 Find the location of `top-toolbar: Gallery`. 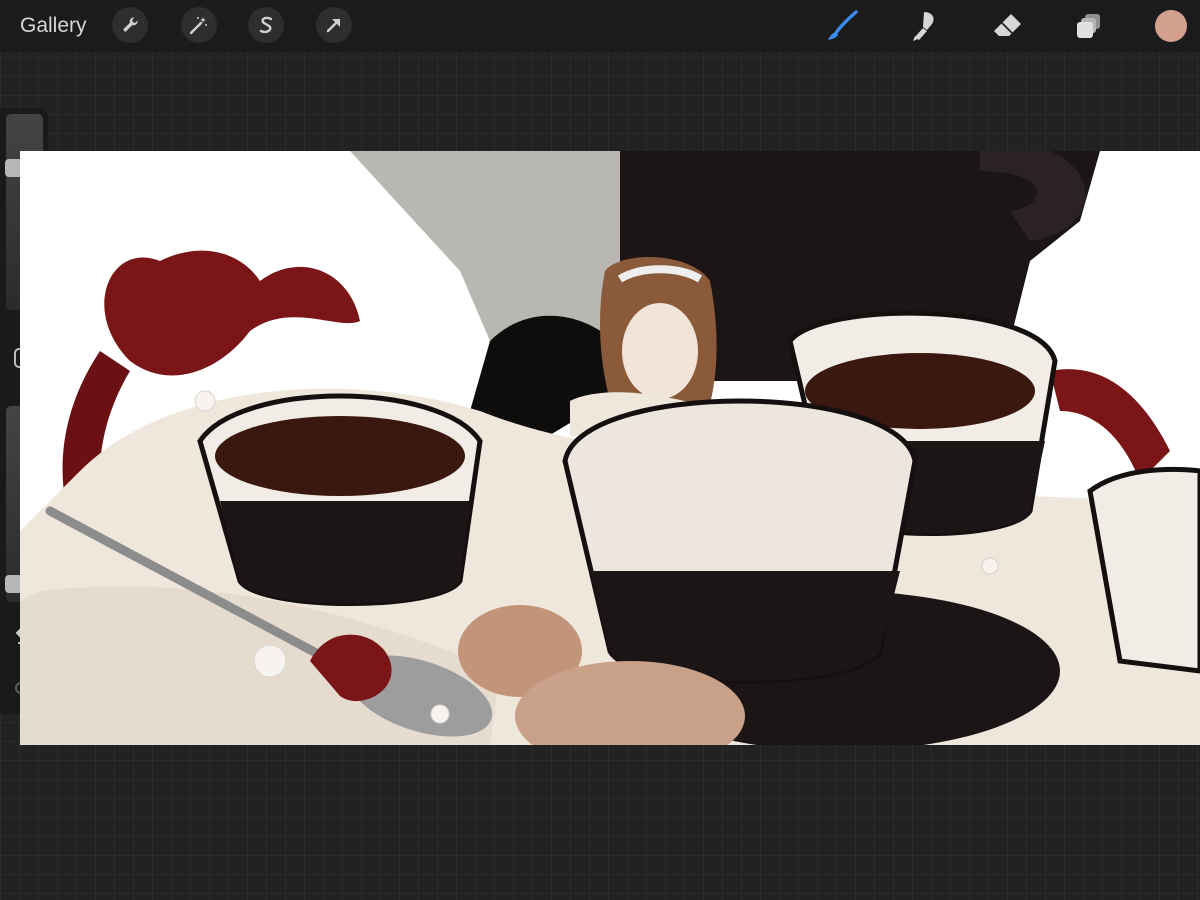

top-toolbar: Gallery is located at coordinates (600, 26).